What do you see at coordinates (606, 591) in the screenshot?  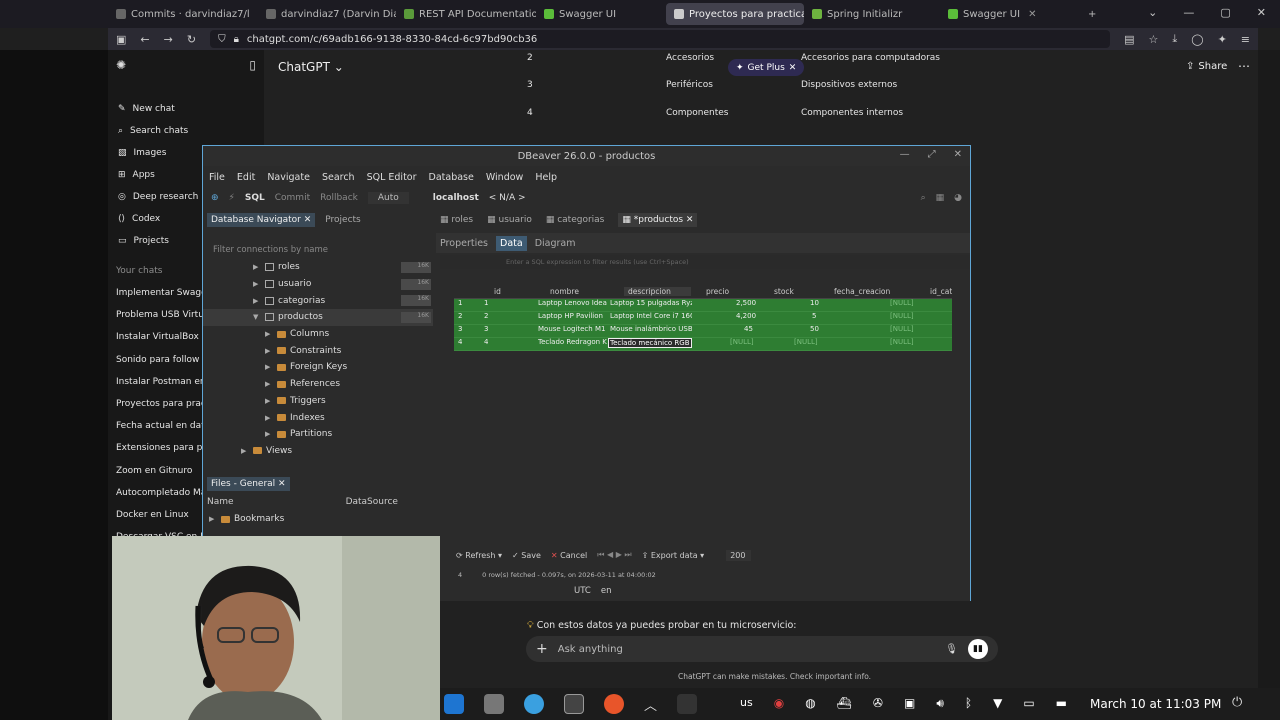 I see `locale: en` at bounding box center [606, 591].